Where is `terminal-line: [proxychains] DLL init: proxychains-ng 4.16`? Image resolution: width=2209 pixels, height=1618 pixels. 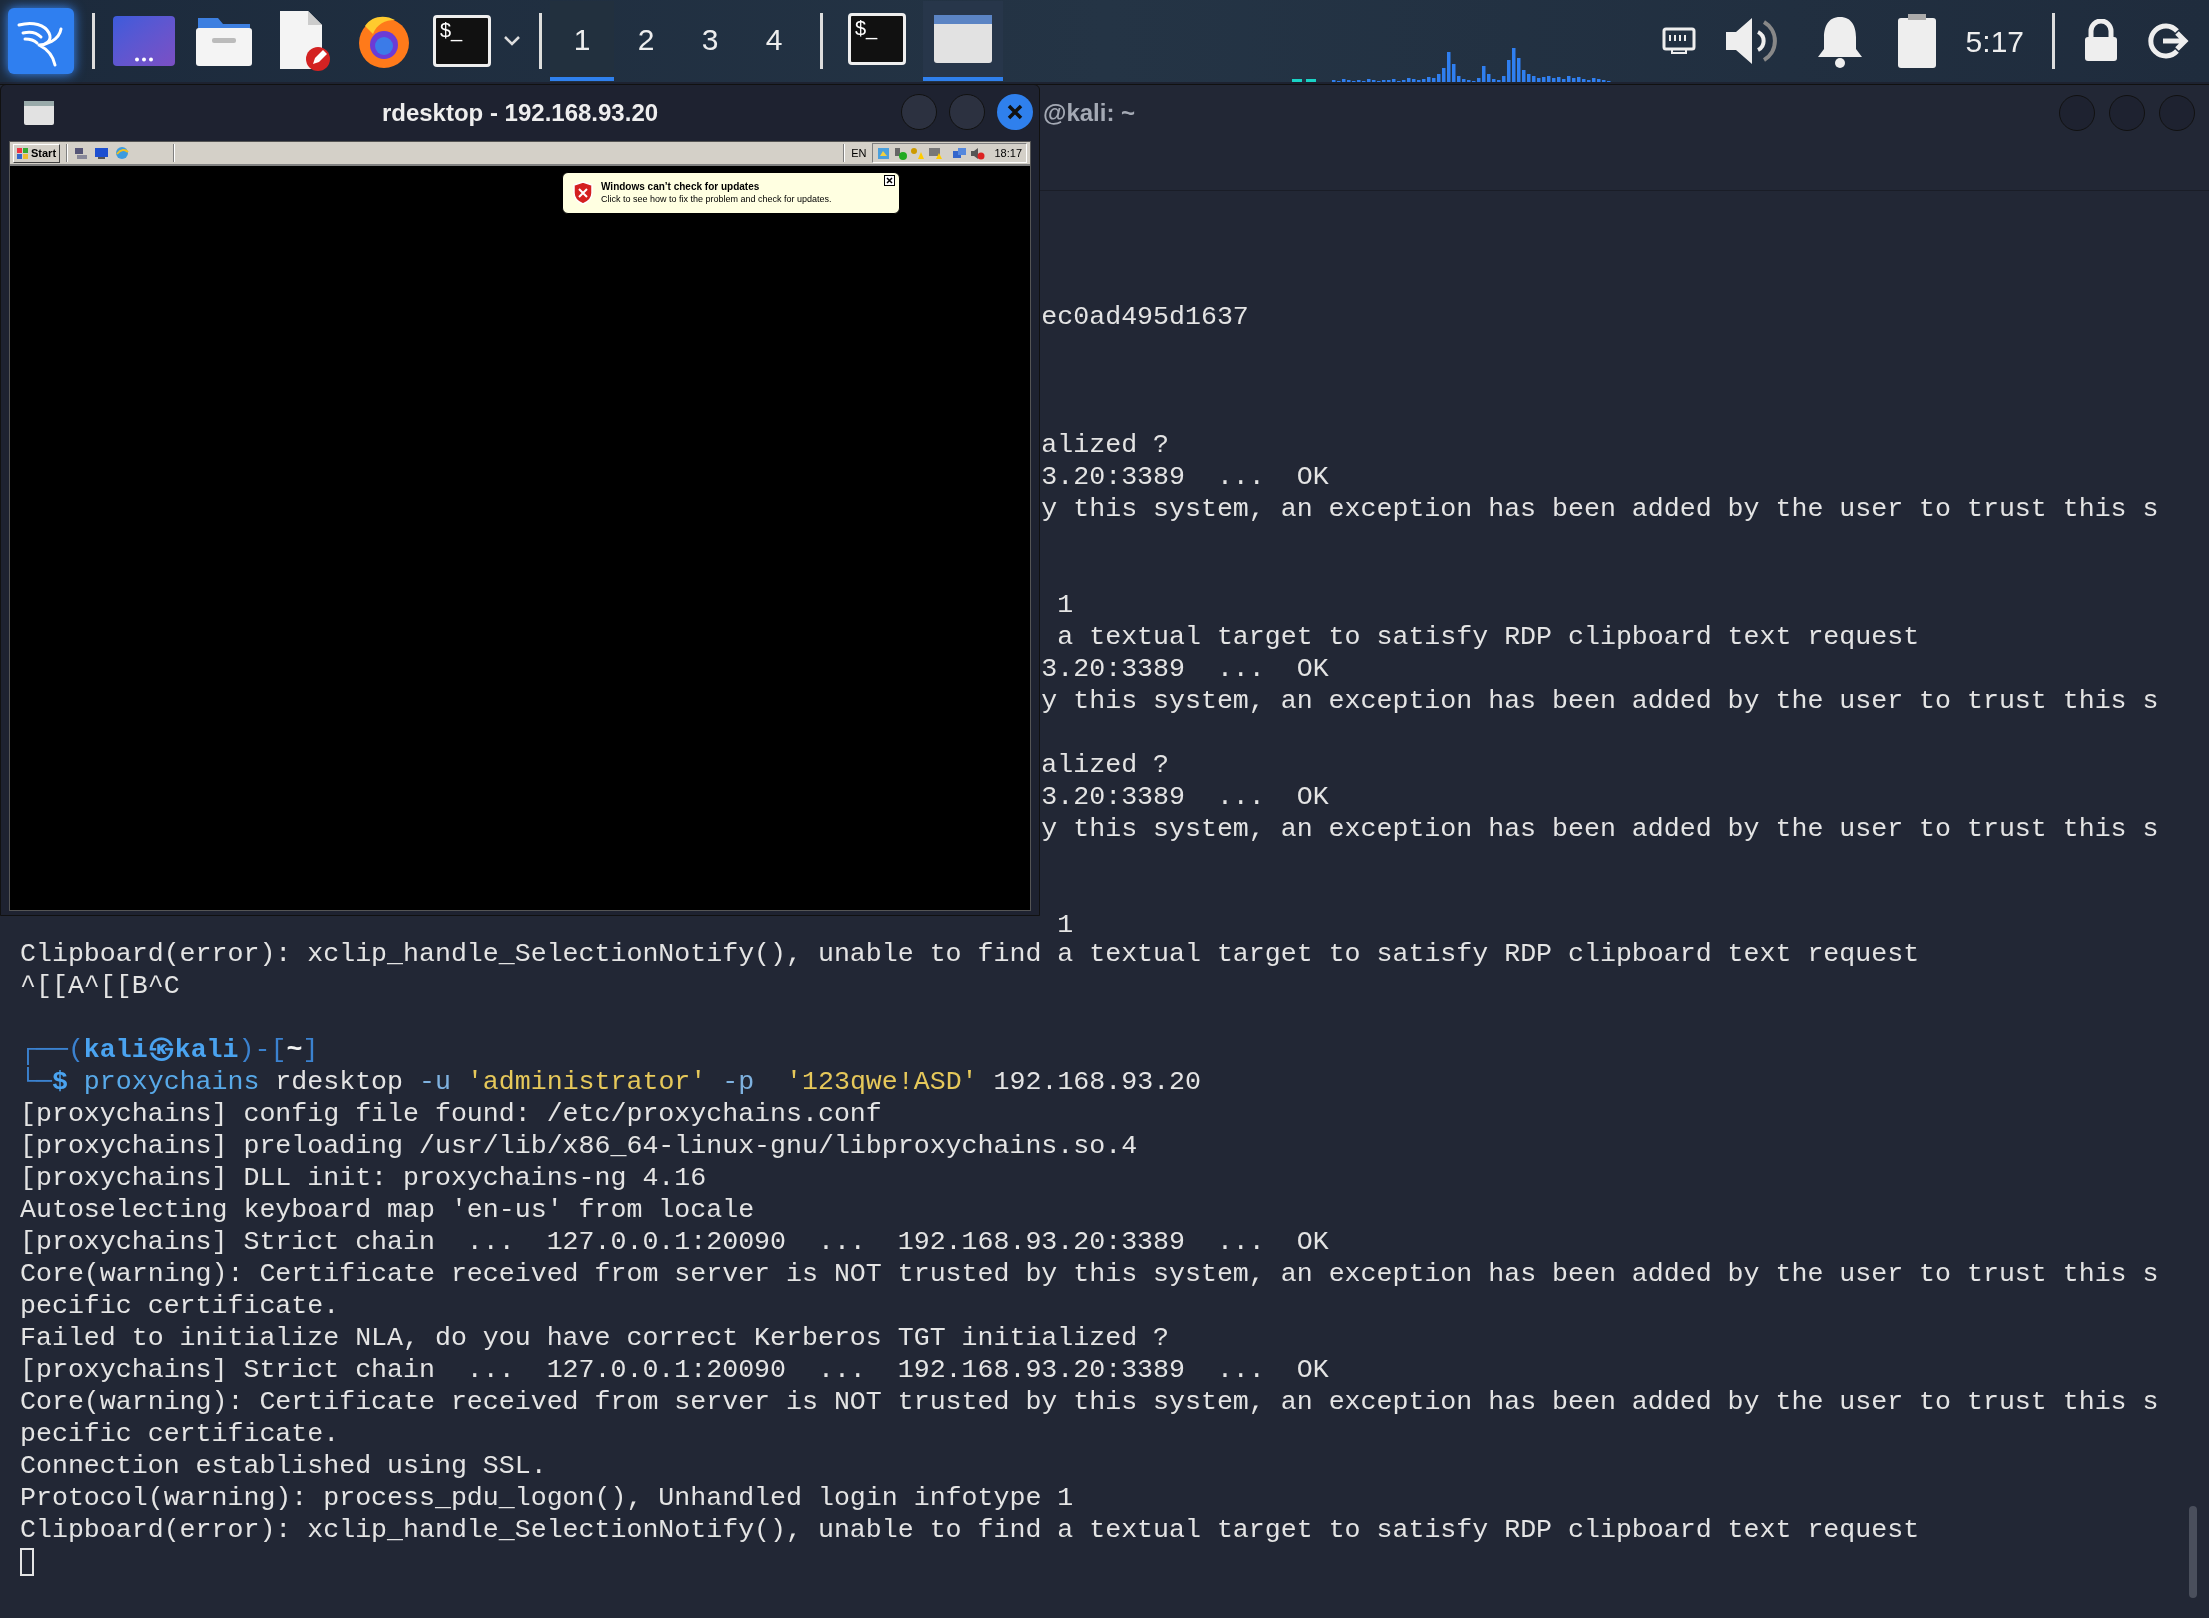
terminal-line: [proxychains] DLL init: proxychains-ng 4.16 is located at coordinates (363, 1178).